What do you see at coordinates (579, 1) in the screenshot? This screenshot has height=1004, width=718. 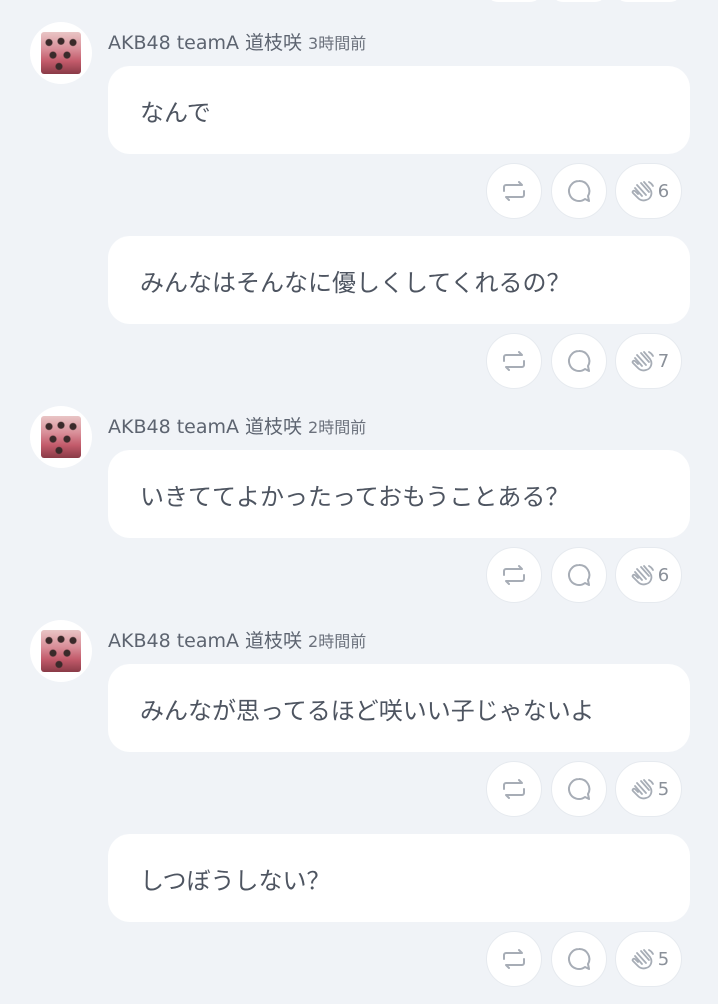 I see `partial-reply-button` at bounding box center [579, 1].